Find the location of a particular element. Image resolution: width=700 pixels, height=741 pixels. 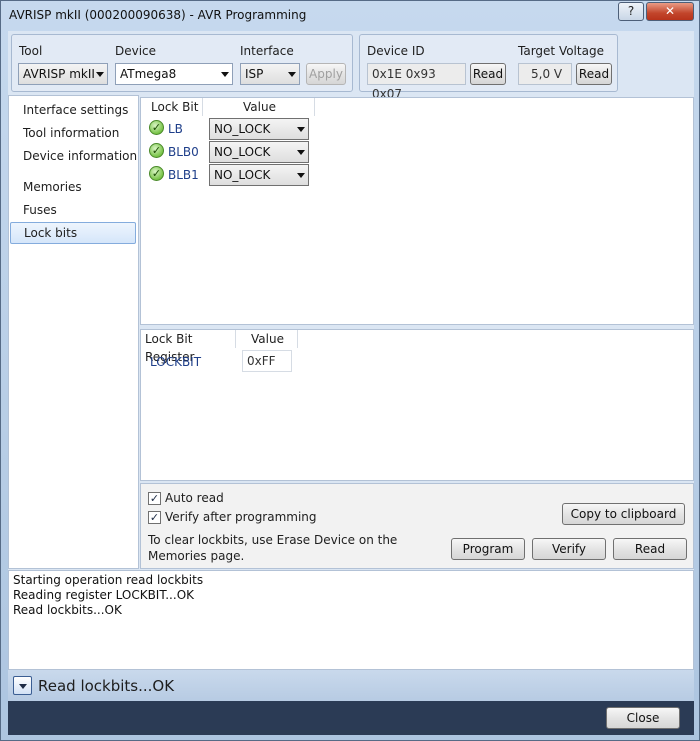

device-select: ATmega8 is located at coordinates (174, 74).